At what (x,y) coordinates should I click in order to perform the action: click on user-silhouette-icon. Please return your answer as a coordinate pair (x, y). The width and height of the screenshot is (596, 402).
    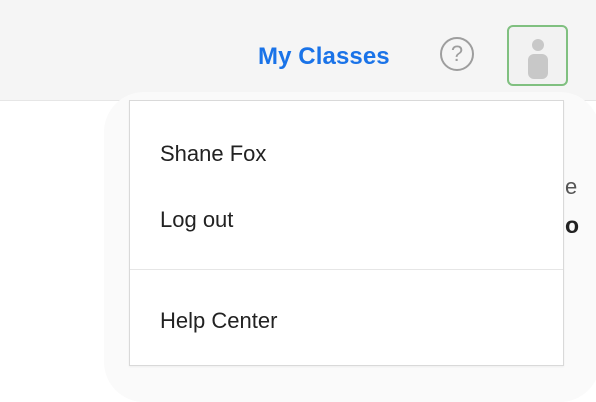
    Looking at the image, I should click on (538, 59).